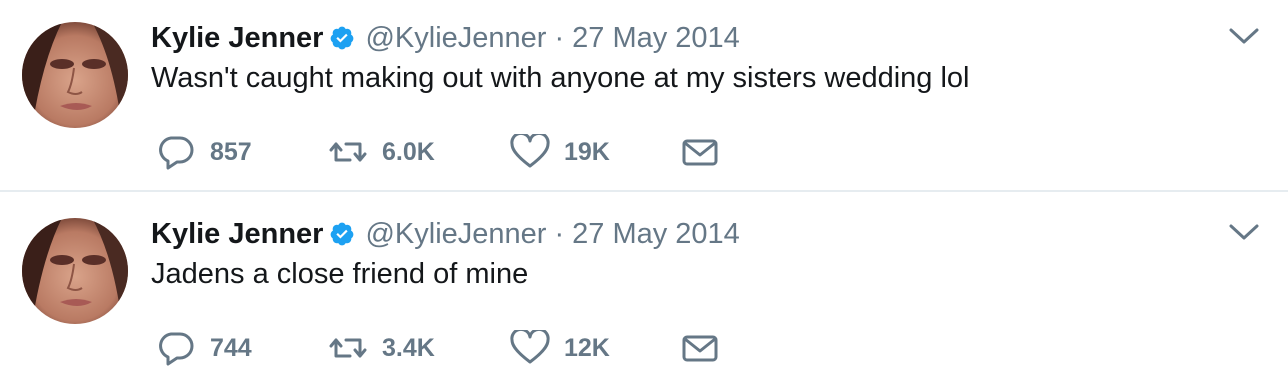 This screenshot has height=386, width=1288. I want to click on retweet-button: 6.0K, so click(419, 152).